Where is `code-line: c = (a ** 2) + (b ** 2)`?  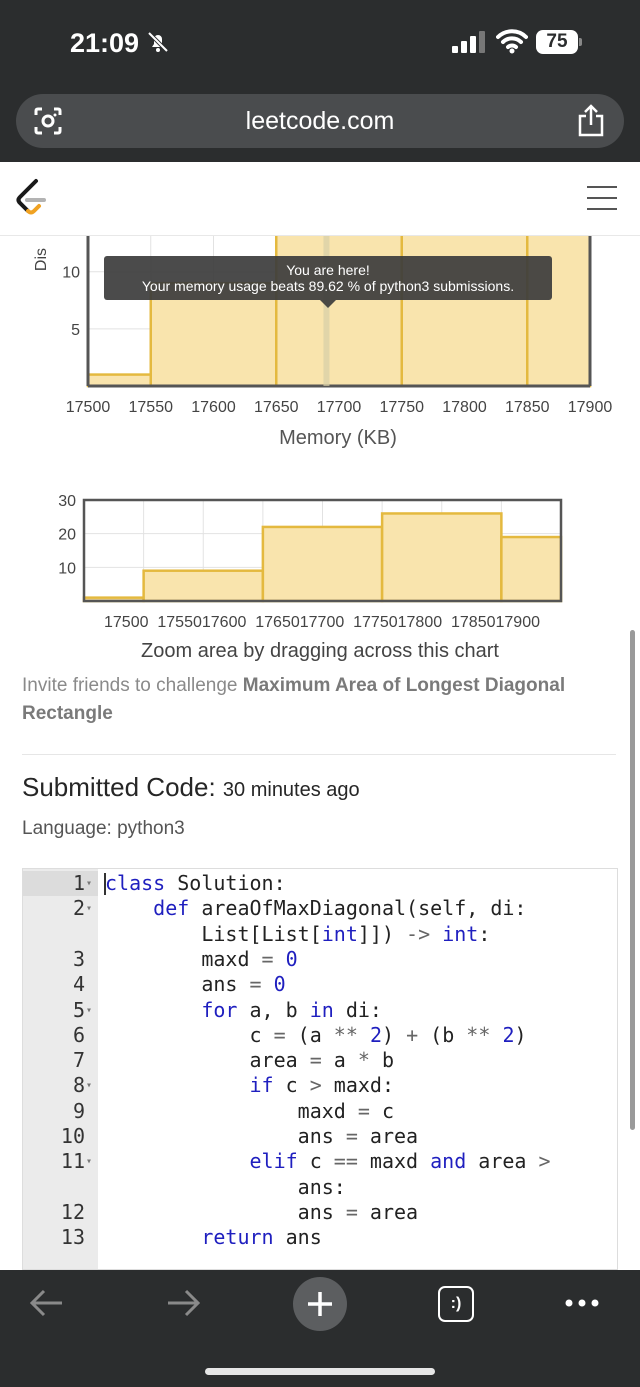 code-line: c = (a ** 2) + (b ** 2) is located at coordinates (316, 1035).